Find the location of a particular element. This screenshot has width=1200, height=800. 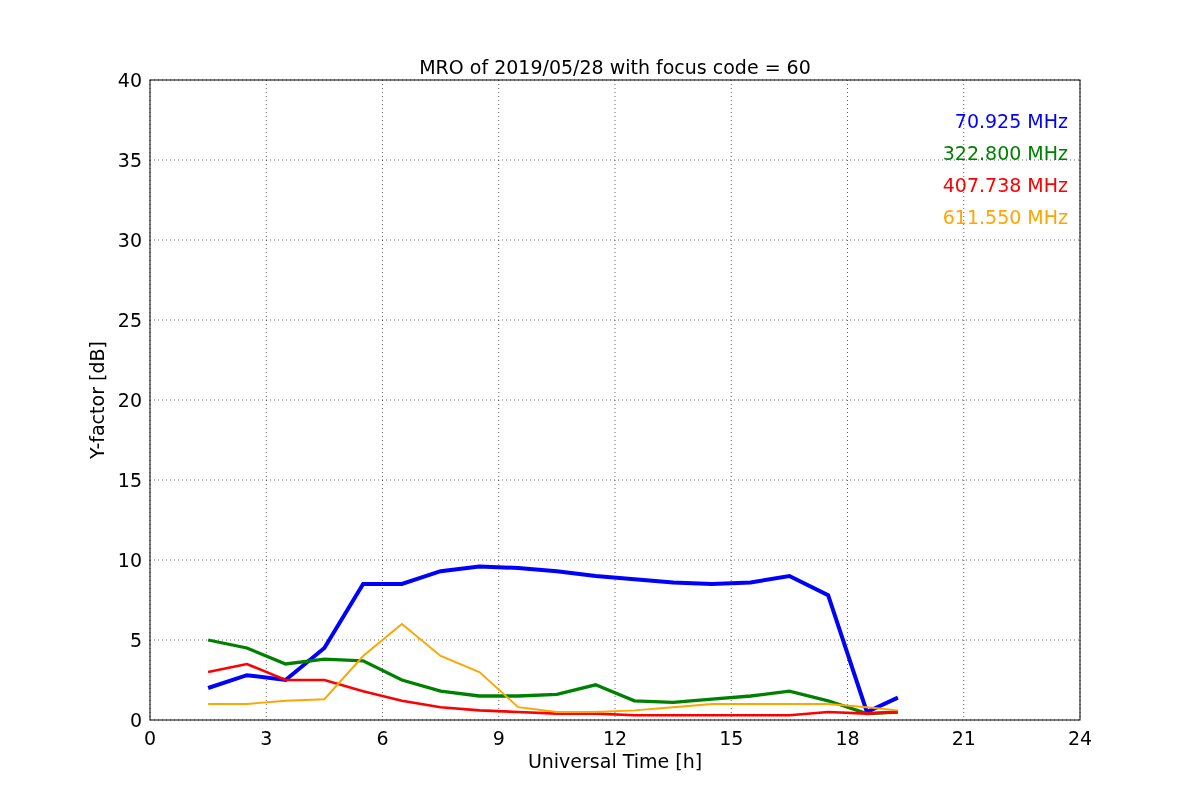

legend-label: 407.738 MHz is located at coordinates (1005, 185).